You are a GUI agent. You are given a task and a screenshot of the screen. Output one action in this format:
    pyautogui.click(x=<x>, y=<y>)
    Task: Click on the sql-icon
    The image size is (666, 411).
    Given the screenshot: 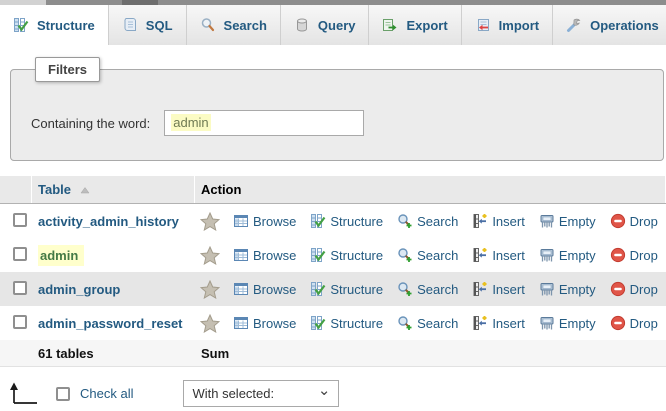 What is the action you would take?
    pyautogui.click(x=130, y=25)
    